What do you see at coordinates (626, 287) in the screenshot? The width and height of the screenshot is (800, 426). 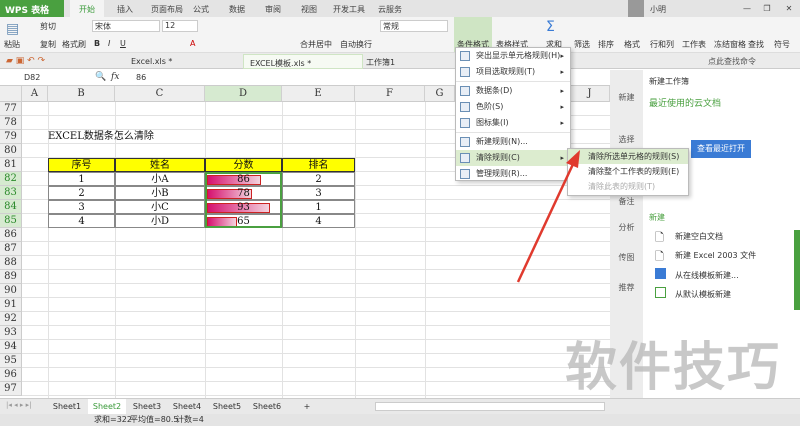 I see `strip-recommend: 推荐` at bounding box center [626, 287].